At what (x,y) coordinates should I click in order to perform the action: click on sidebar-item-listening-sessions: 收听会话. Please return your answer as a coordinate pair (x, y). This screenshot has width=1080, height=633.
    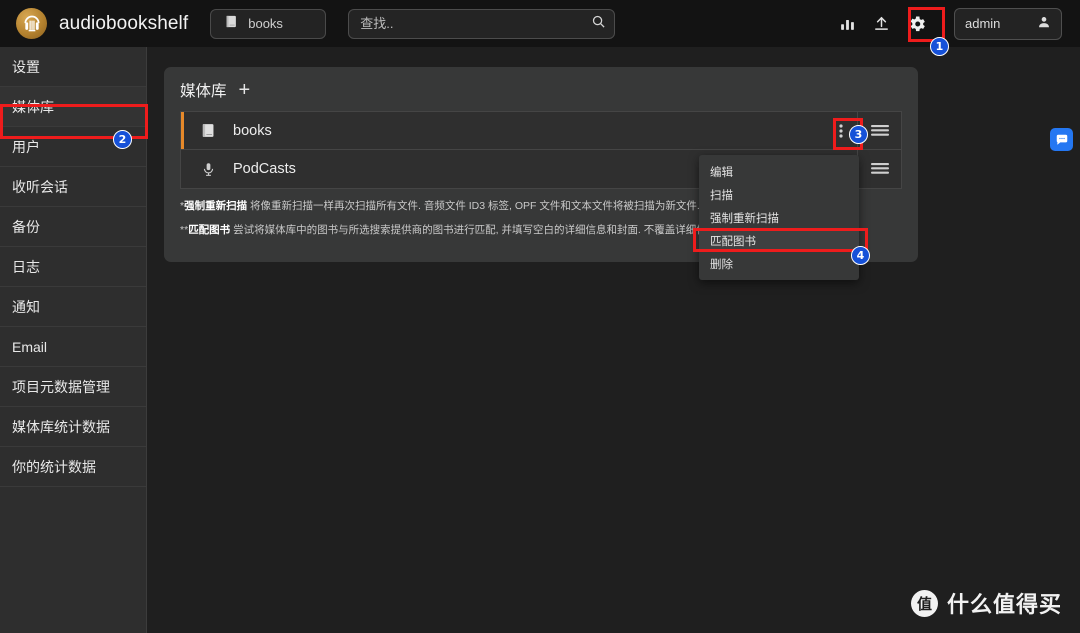
    Looking at the image, I should click on (73, 187).